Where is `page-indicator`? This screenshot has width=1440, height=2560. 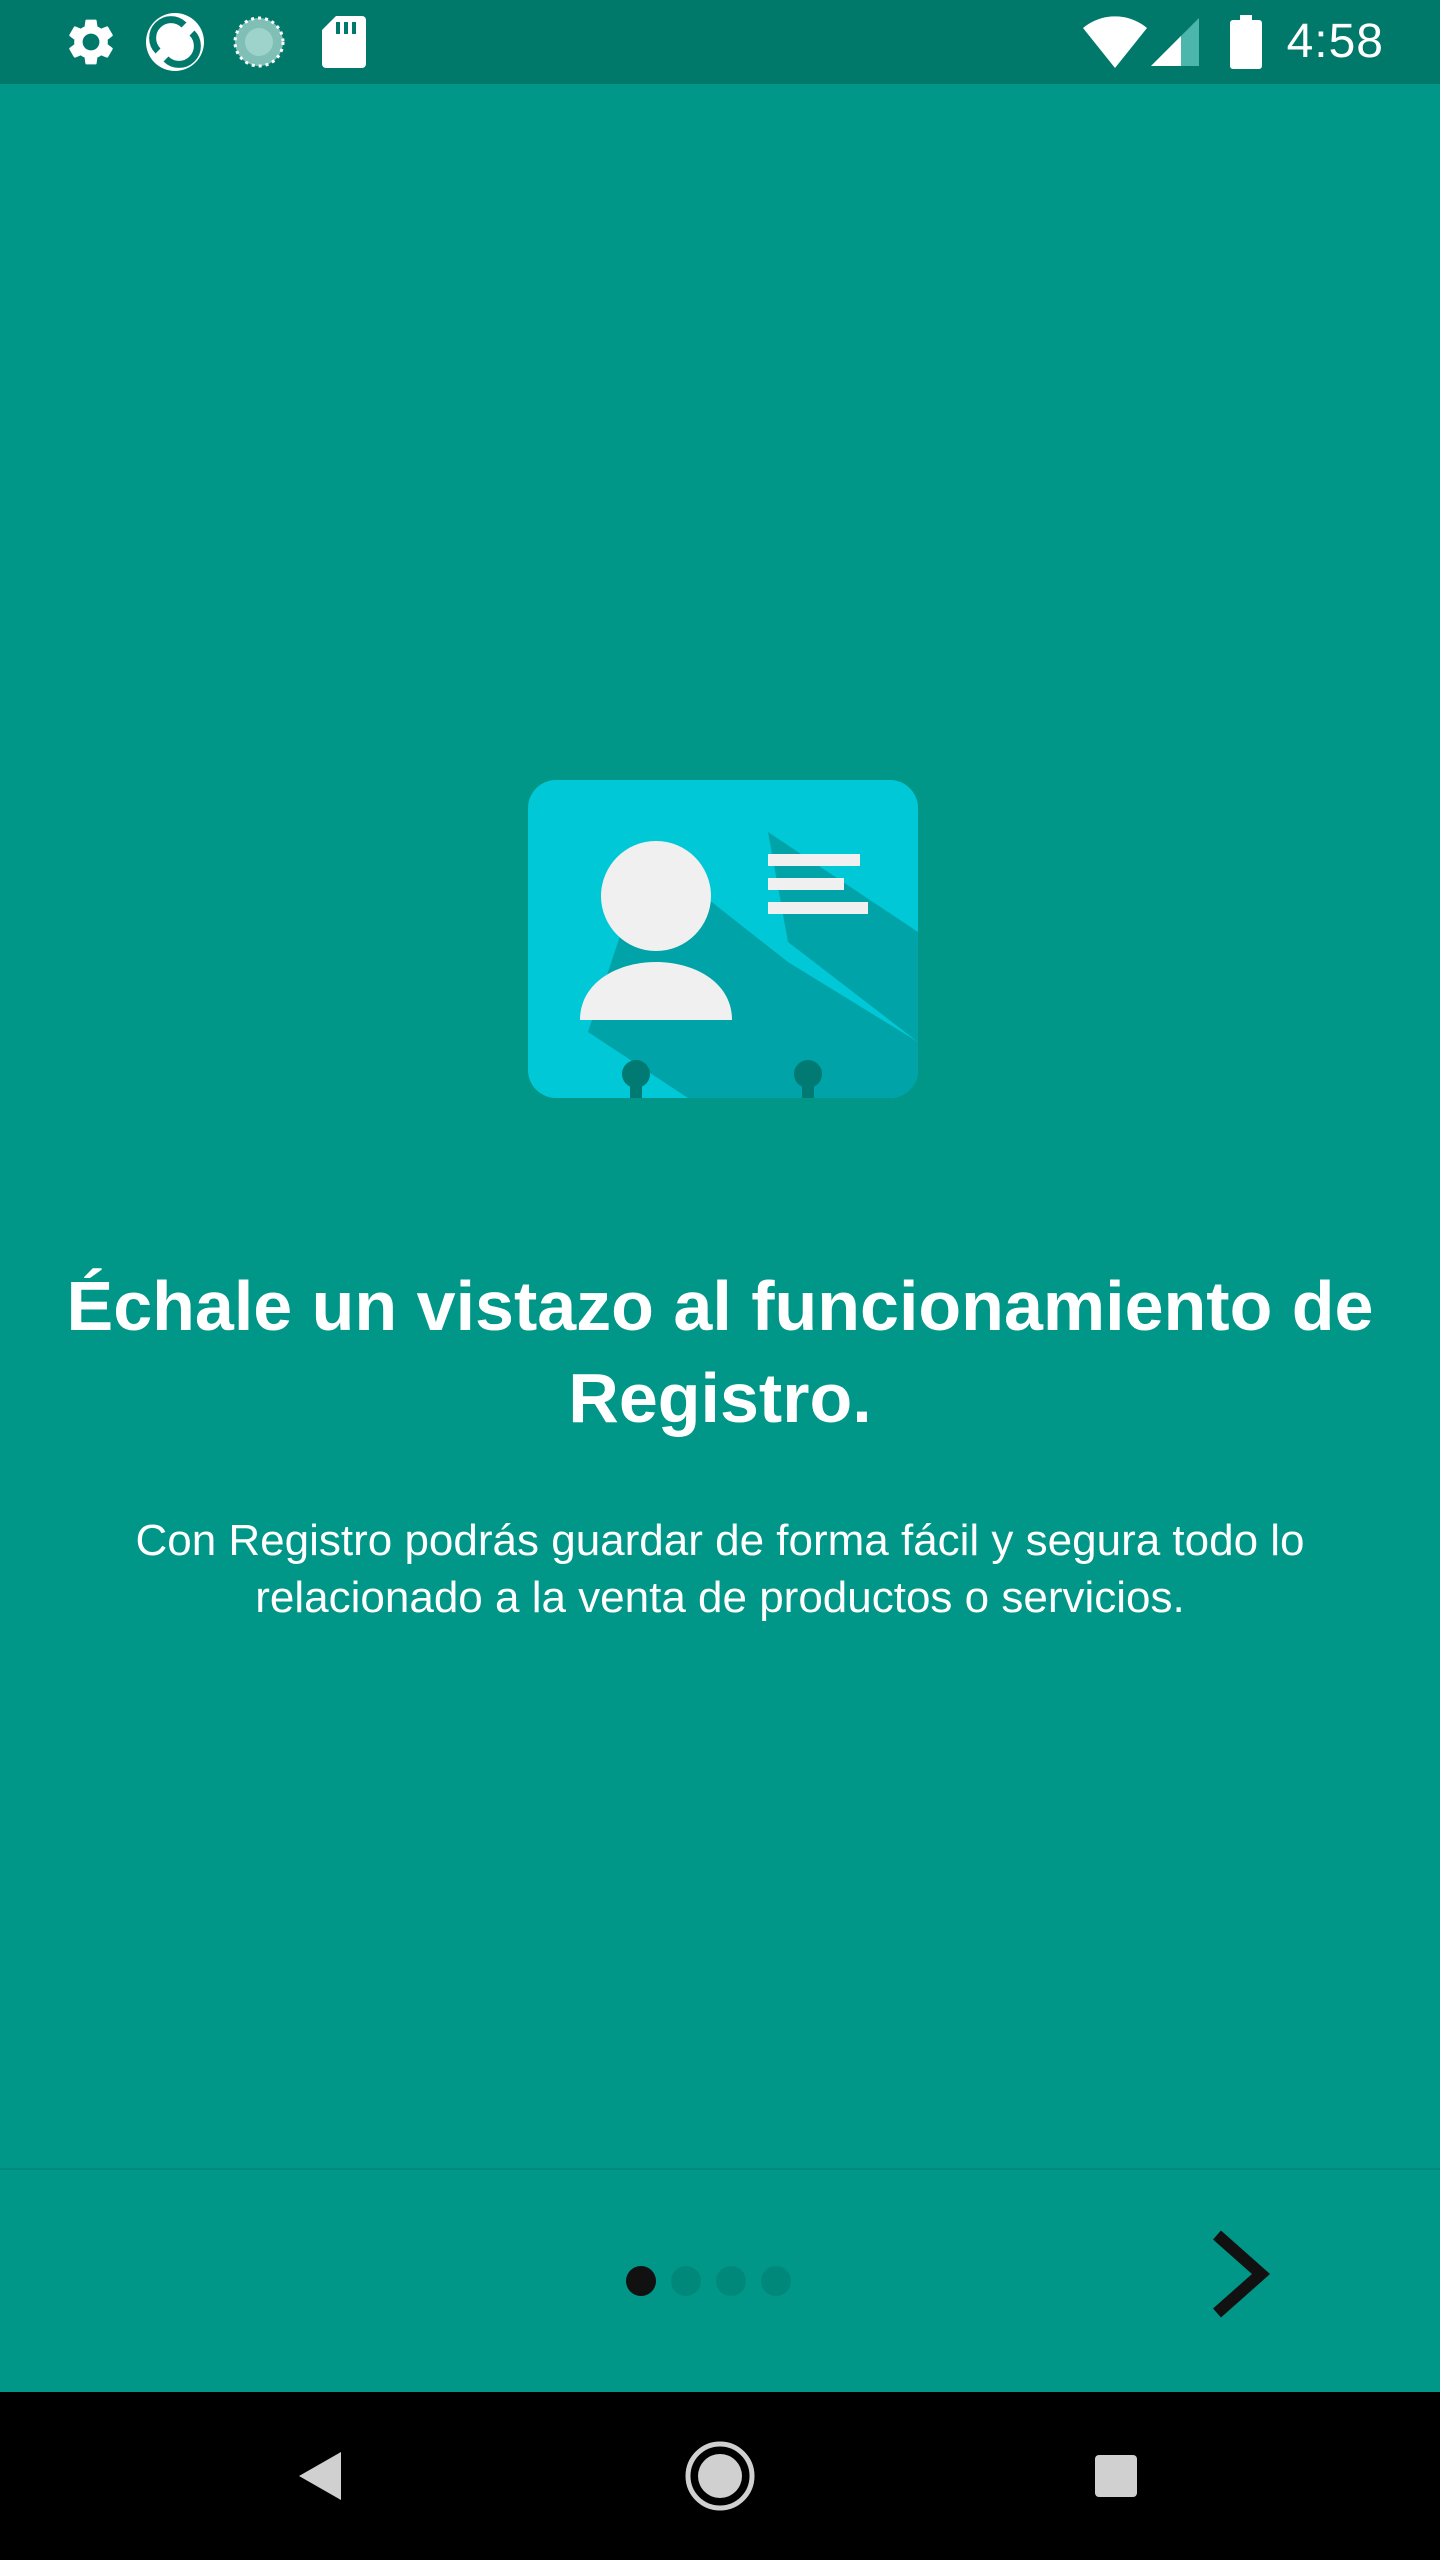
page-indicator is located at coordinates (708, 2281).